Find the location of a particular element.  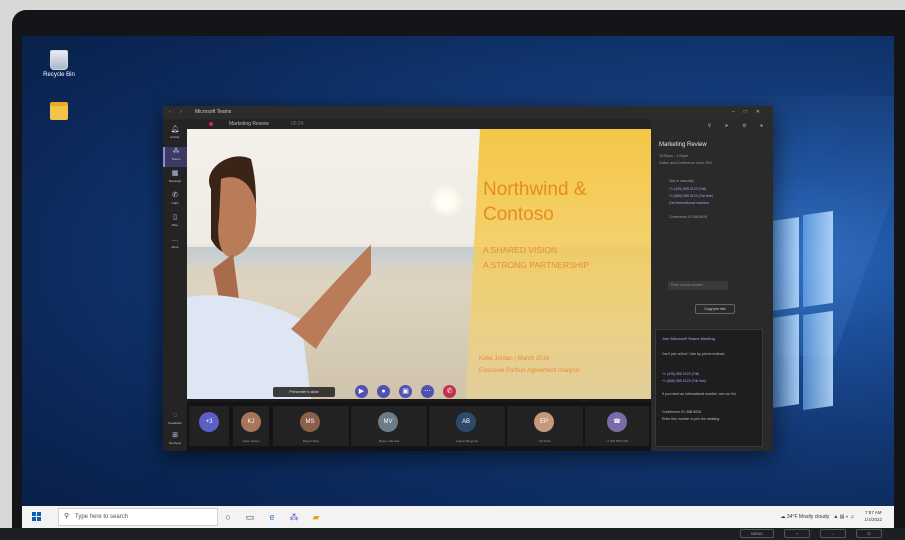

cortana-icon: ○ is located at coordinates (228, 517).